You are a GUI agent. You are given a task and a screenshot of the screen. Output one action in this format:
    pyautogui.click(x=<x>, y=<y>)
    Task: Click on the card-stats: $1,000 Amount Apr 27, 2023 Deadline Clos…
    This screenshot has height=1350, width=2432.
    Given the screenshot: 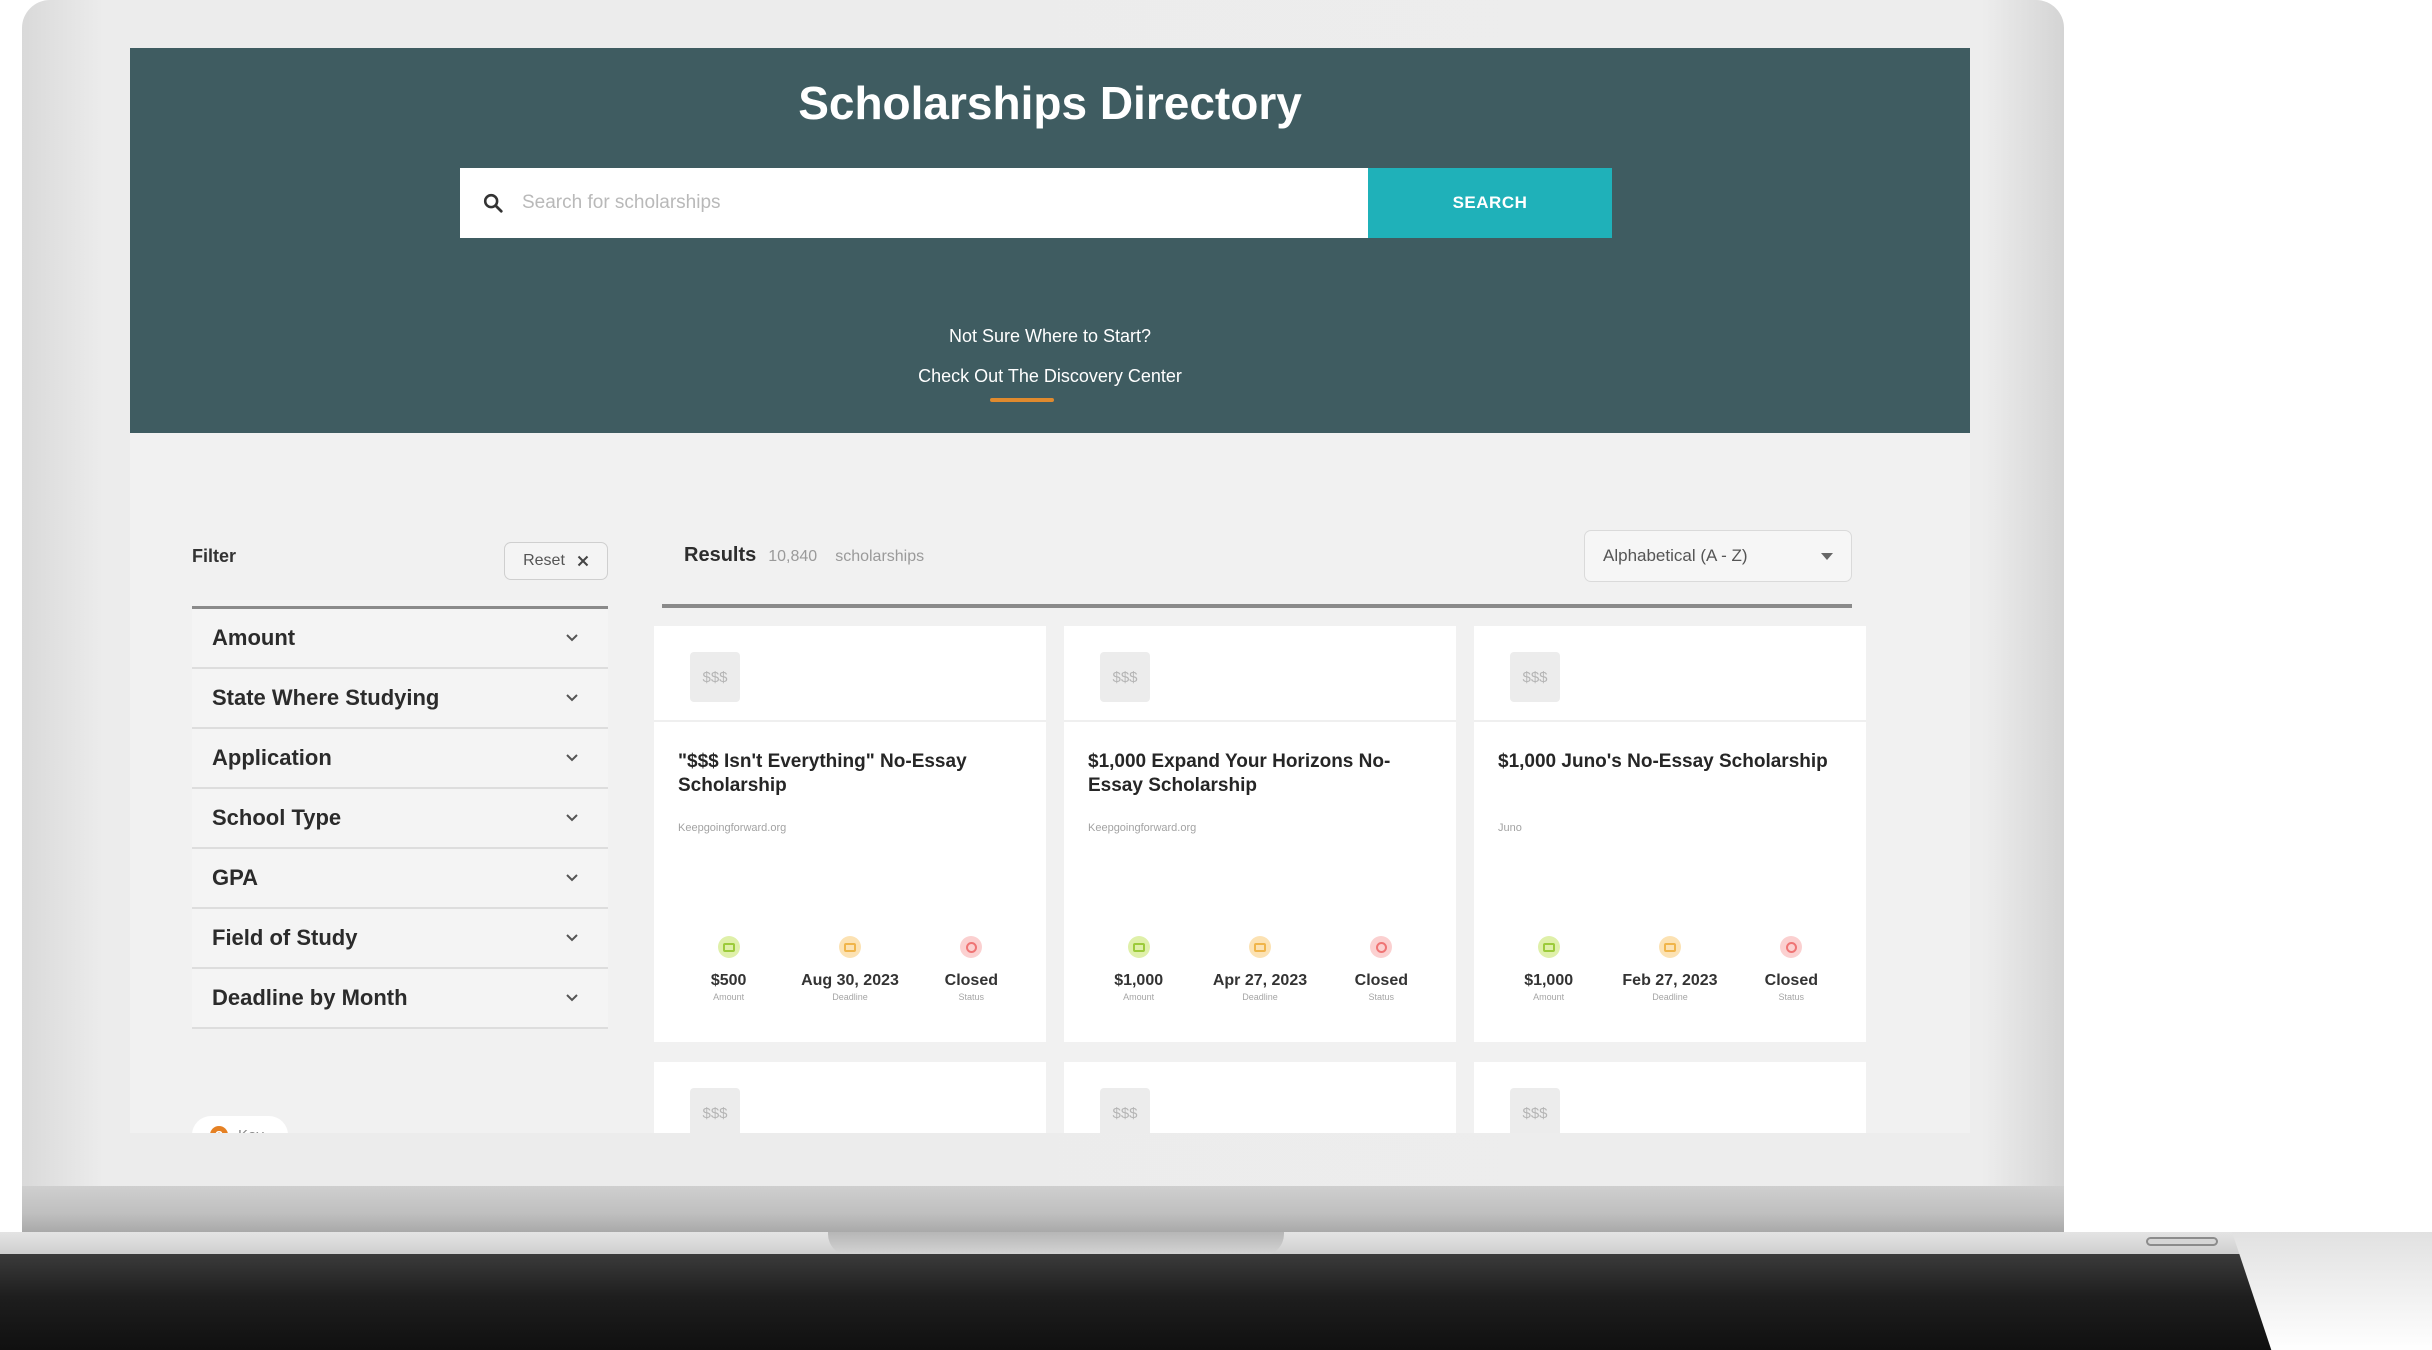 What is the action you would take?
    pyautogui.click(x=1260, y=969)
    